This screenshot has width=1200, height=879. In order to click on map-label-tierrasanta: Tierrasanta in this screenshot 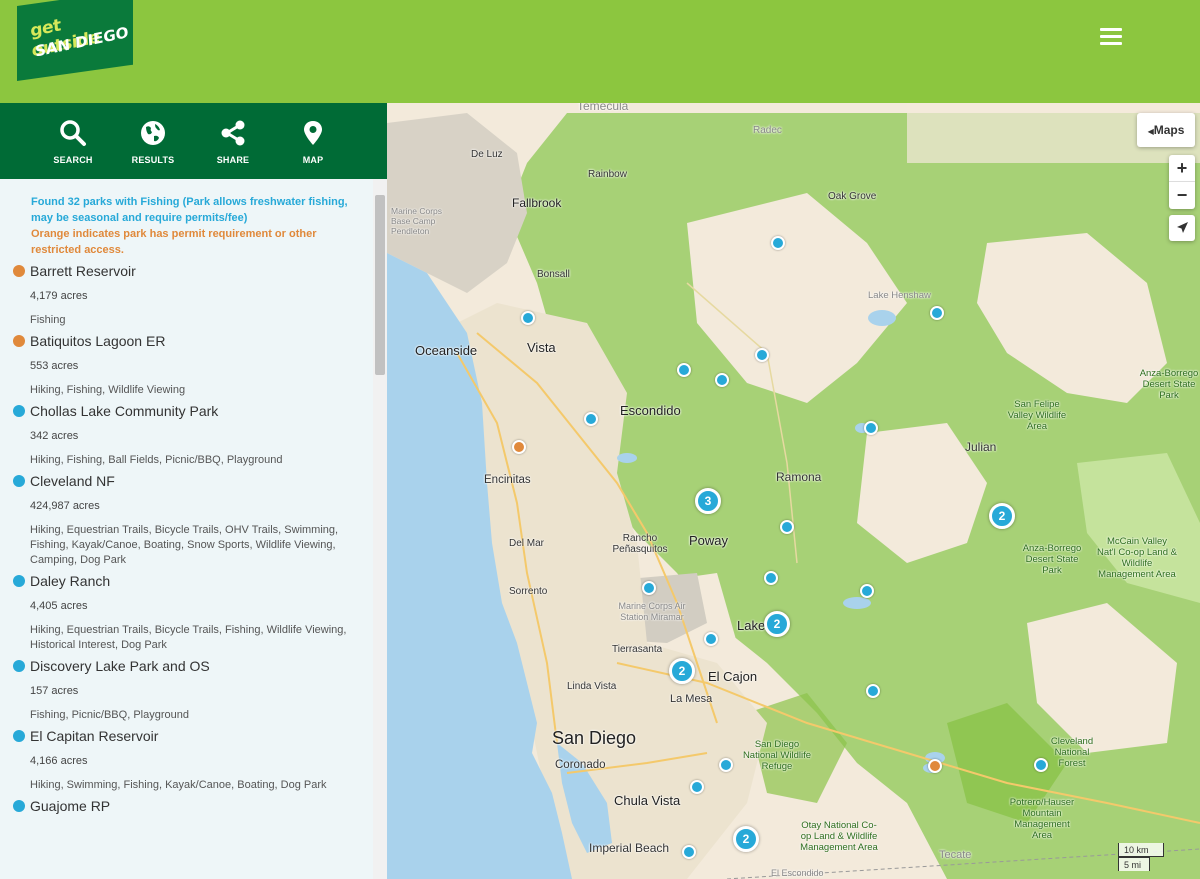, I will do `click(637, 649)`.